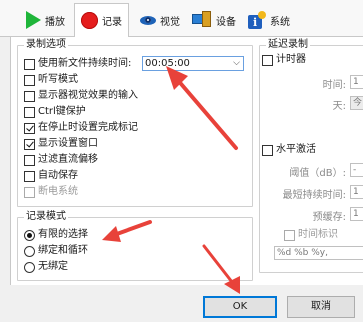  Describe the element at coordinates (314, 195) in the screenshot. I see `min-duration-label: 最短持续时间:` at that location.